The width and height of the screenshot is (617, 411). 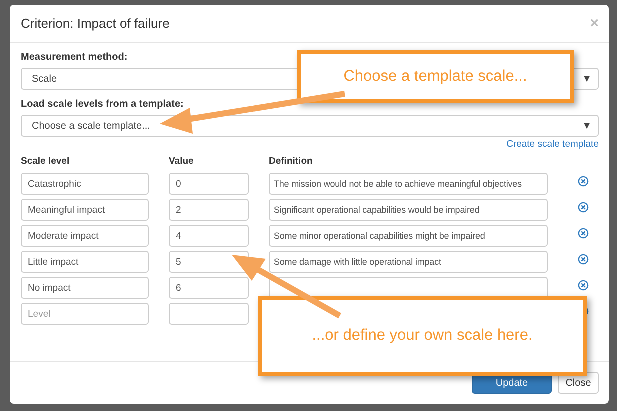 What do you see at coordinates (182, 161) in the screenshot?
I see `column-header: Value` at bounding box center [182, 161].